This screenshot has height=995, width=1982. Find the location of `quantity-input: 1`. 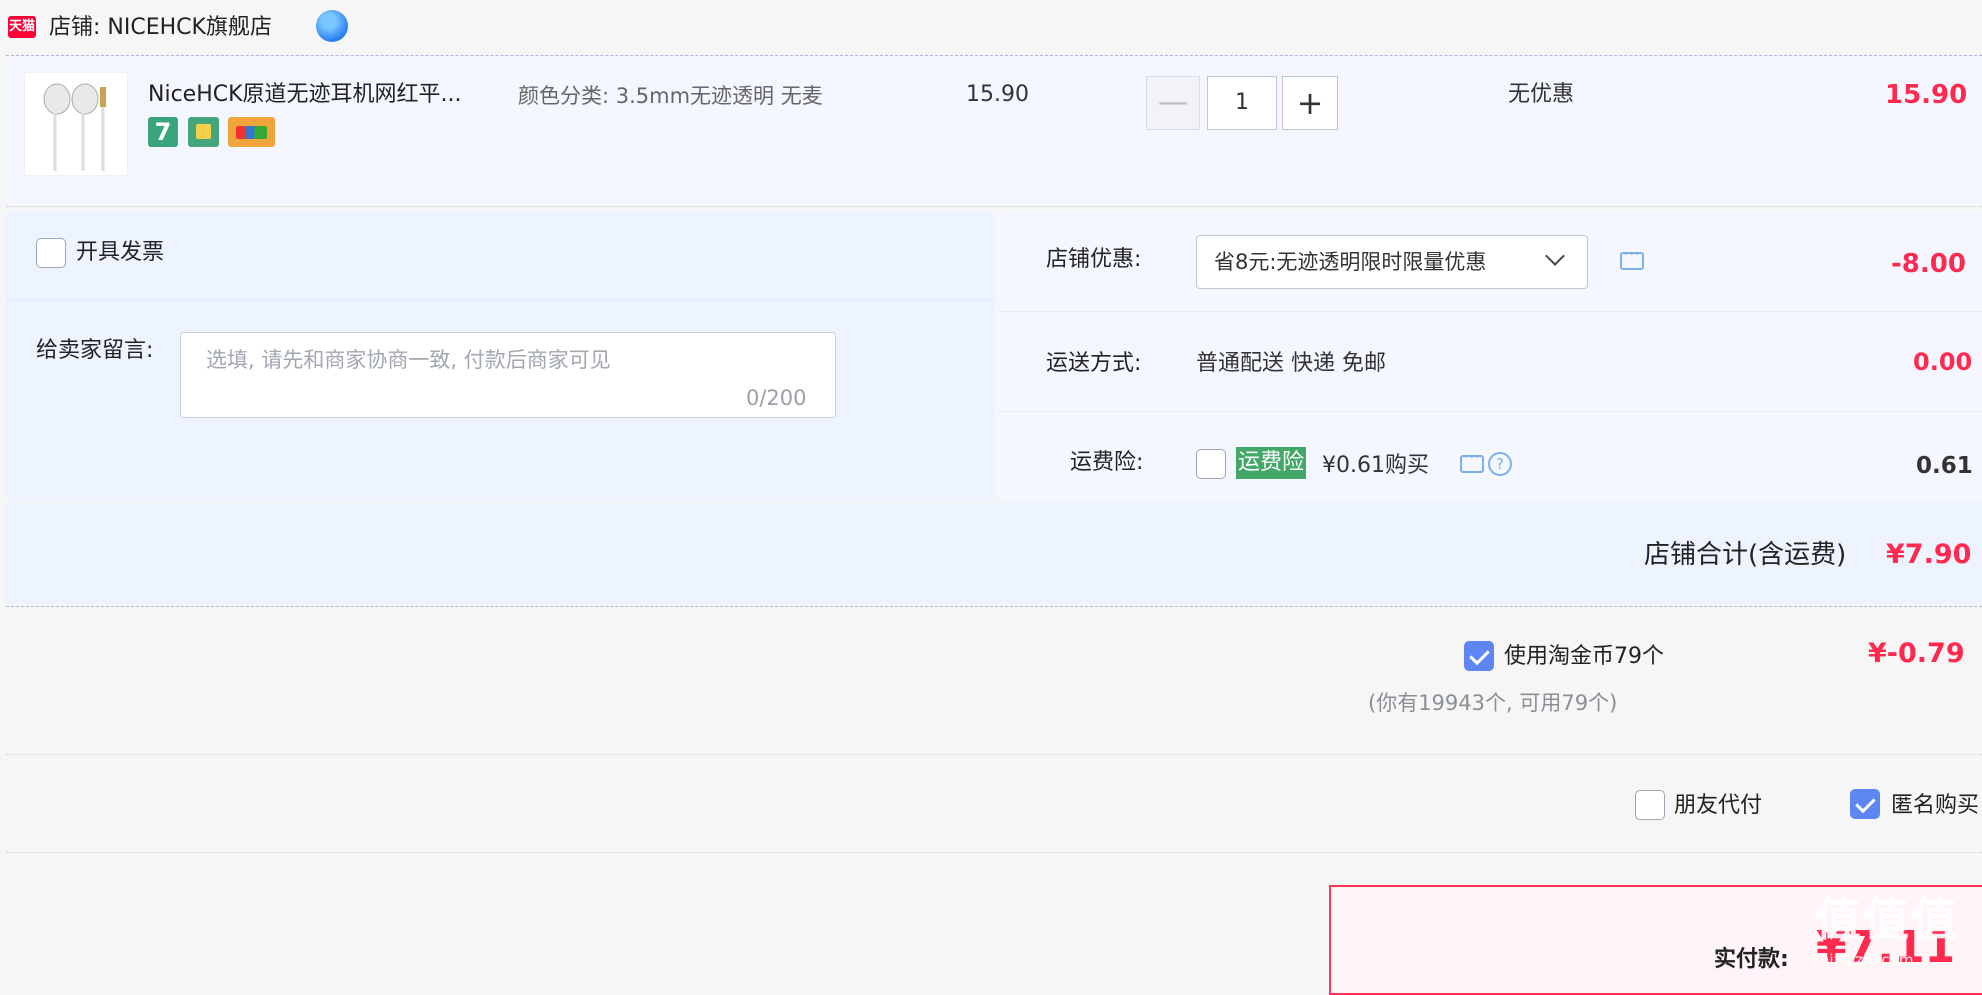

quantity-input: 1 is located at coordinates (1242, 103).